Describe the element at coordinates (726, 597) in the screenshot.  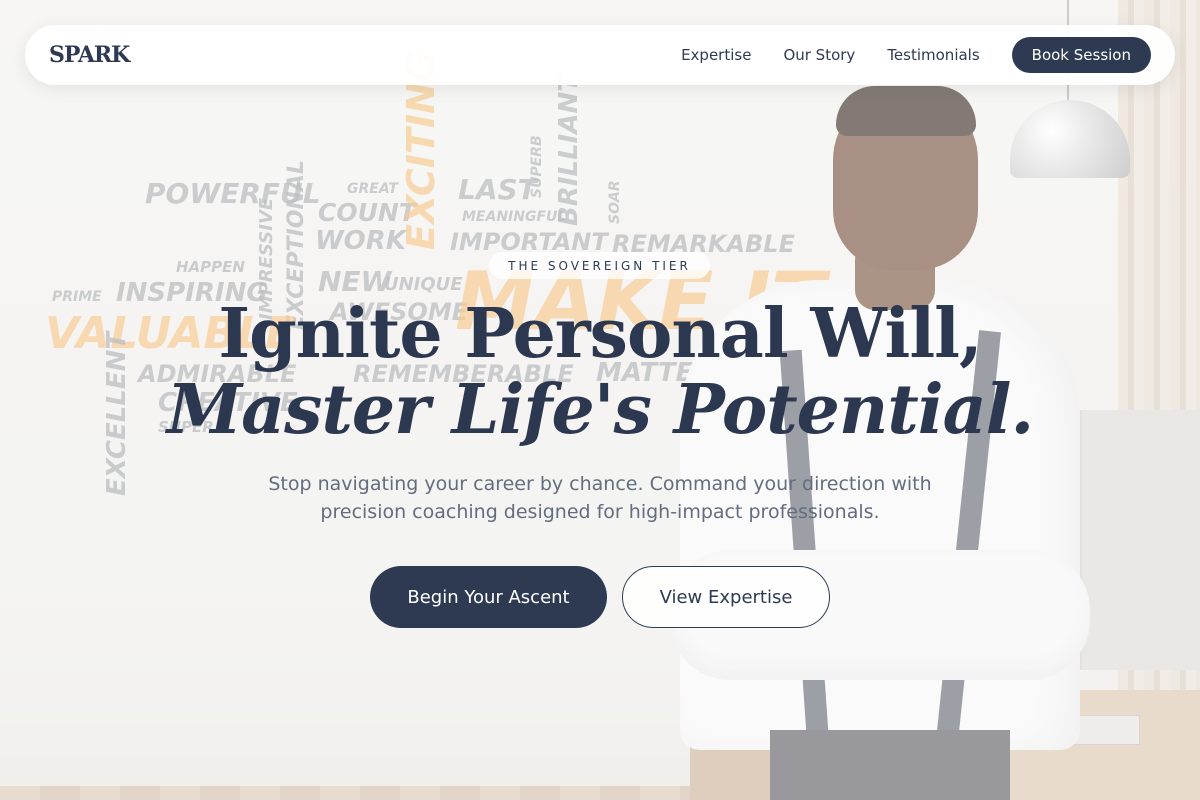
I see `view-expertise-button: View Expertise` at that location.